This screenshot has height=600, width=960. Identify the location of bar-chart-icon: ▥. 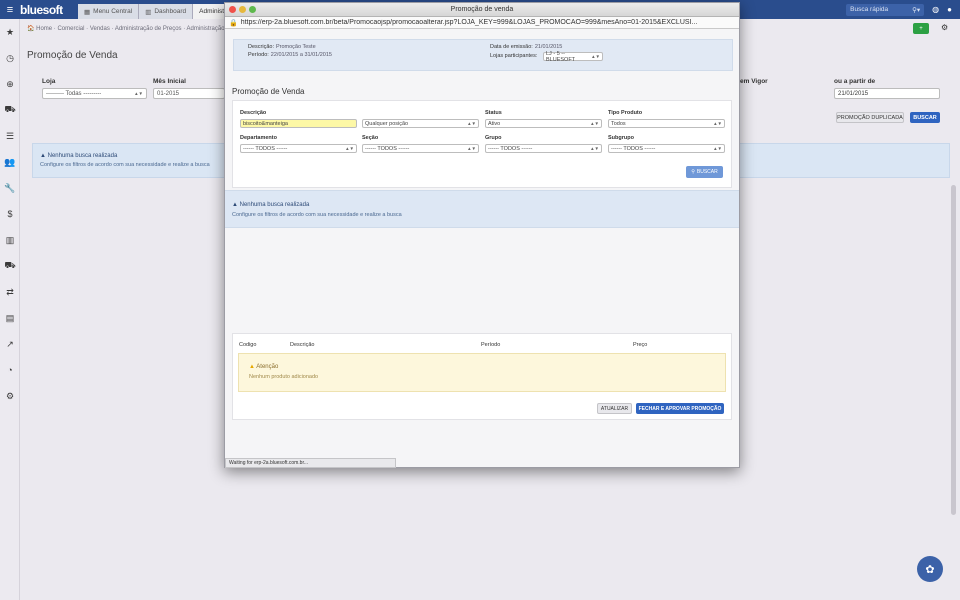
(10, 240).